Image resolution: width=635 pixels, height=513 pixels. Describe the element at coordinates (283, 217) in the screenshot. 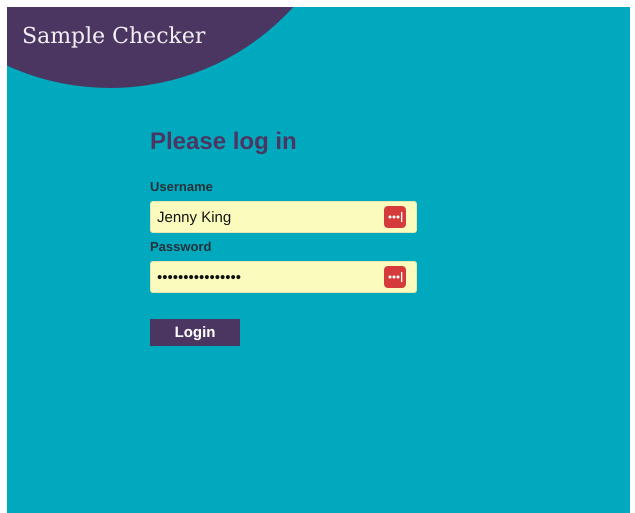

I see `input-field: Jenny King` at that location.